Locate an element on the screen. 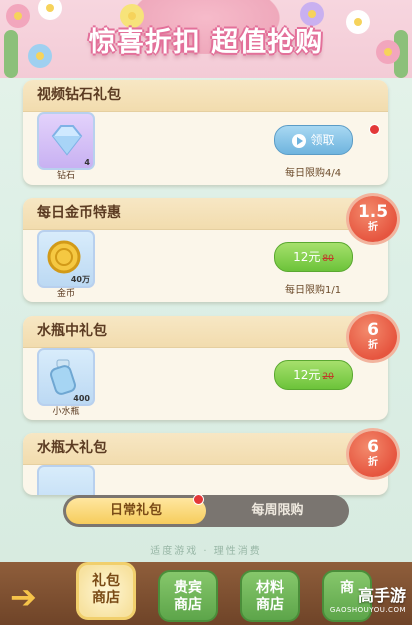 The image size is (412, 625). item-quantity: 40万 is located at coordinates (80, 279).